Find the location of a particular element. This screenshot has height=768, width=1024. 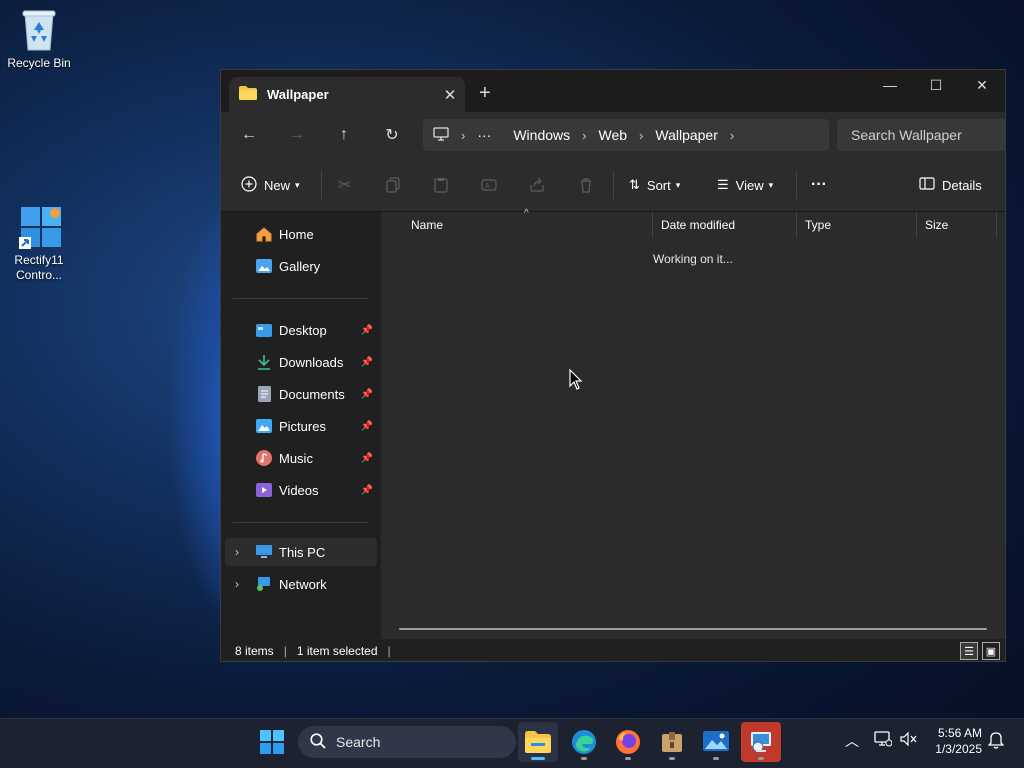

sidebar-item-gallery: Gallery is located at coordinates (305, 266).